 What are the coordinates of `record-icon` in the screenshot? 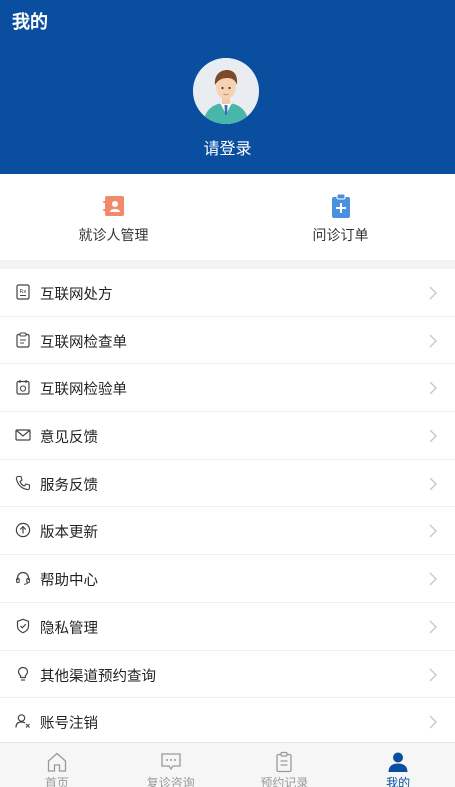 It's located at (284, 762).